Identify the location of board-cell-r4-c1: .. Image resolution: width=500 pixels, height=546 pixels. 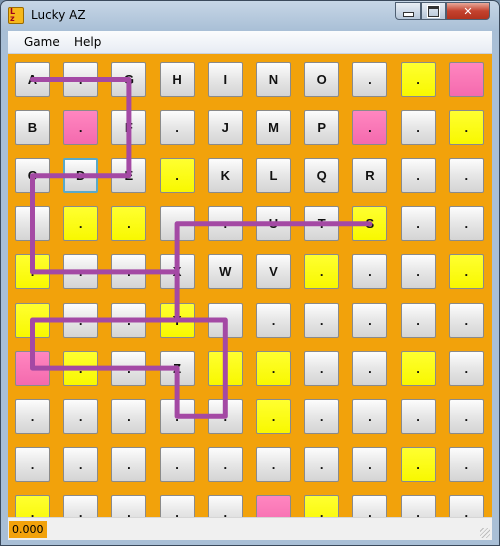
(81, 272).